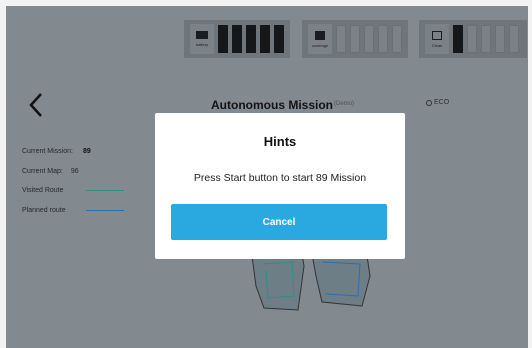 The image size is (532, 348). What do you see at coordinates (202, 39) in the screenshot?
I see `battery-icon: battery` at bounding box center [202, 39].